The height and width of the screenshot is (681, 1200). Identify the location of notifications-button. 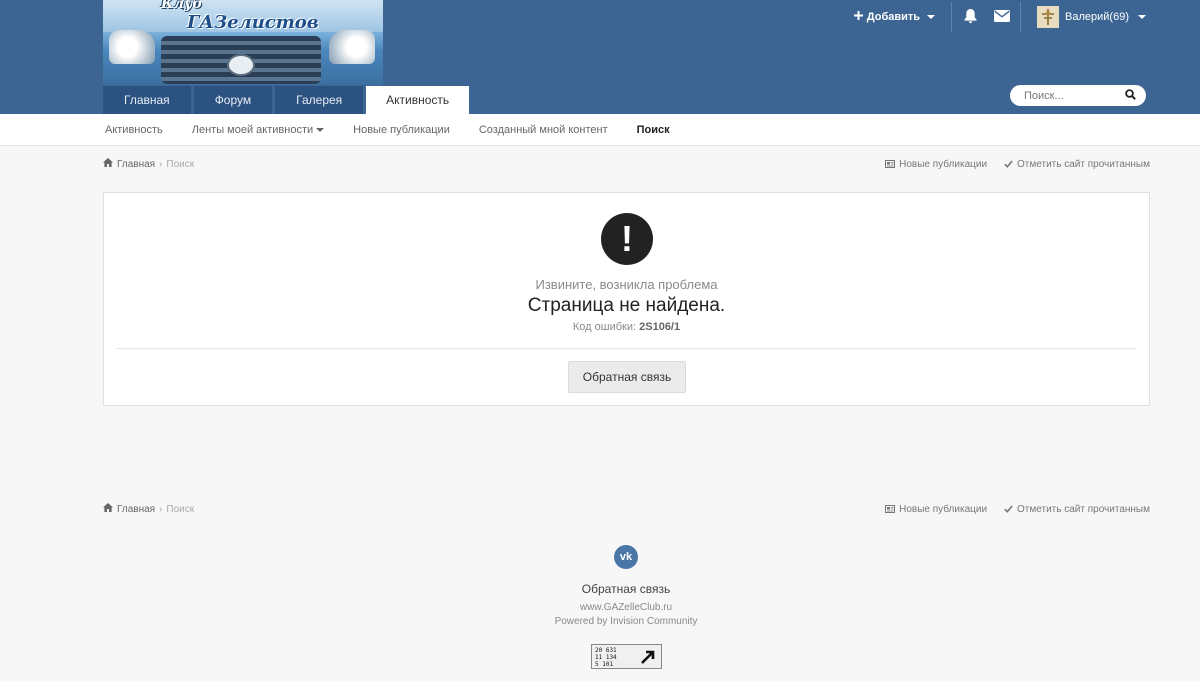
(970, 17).